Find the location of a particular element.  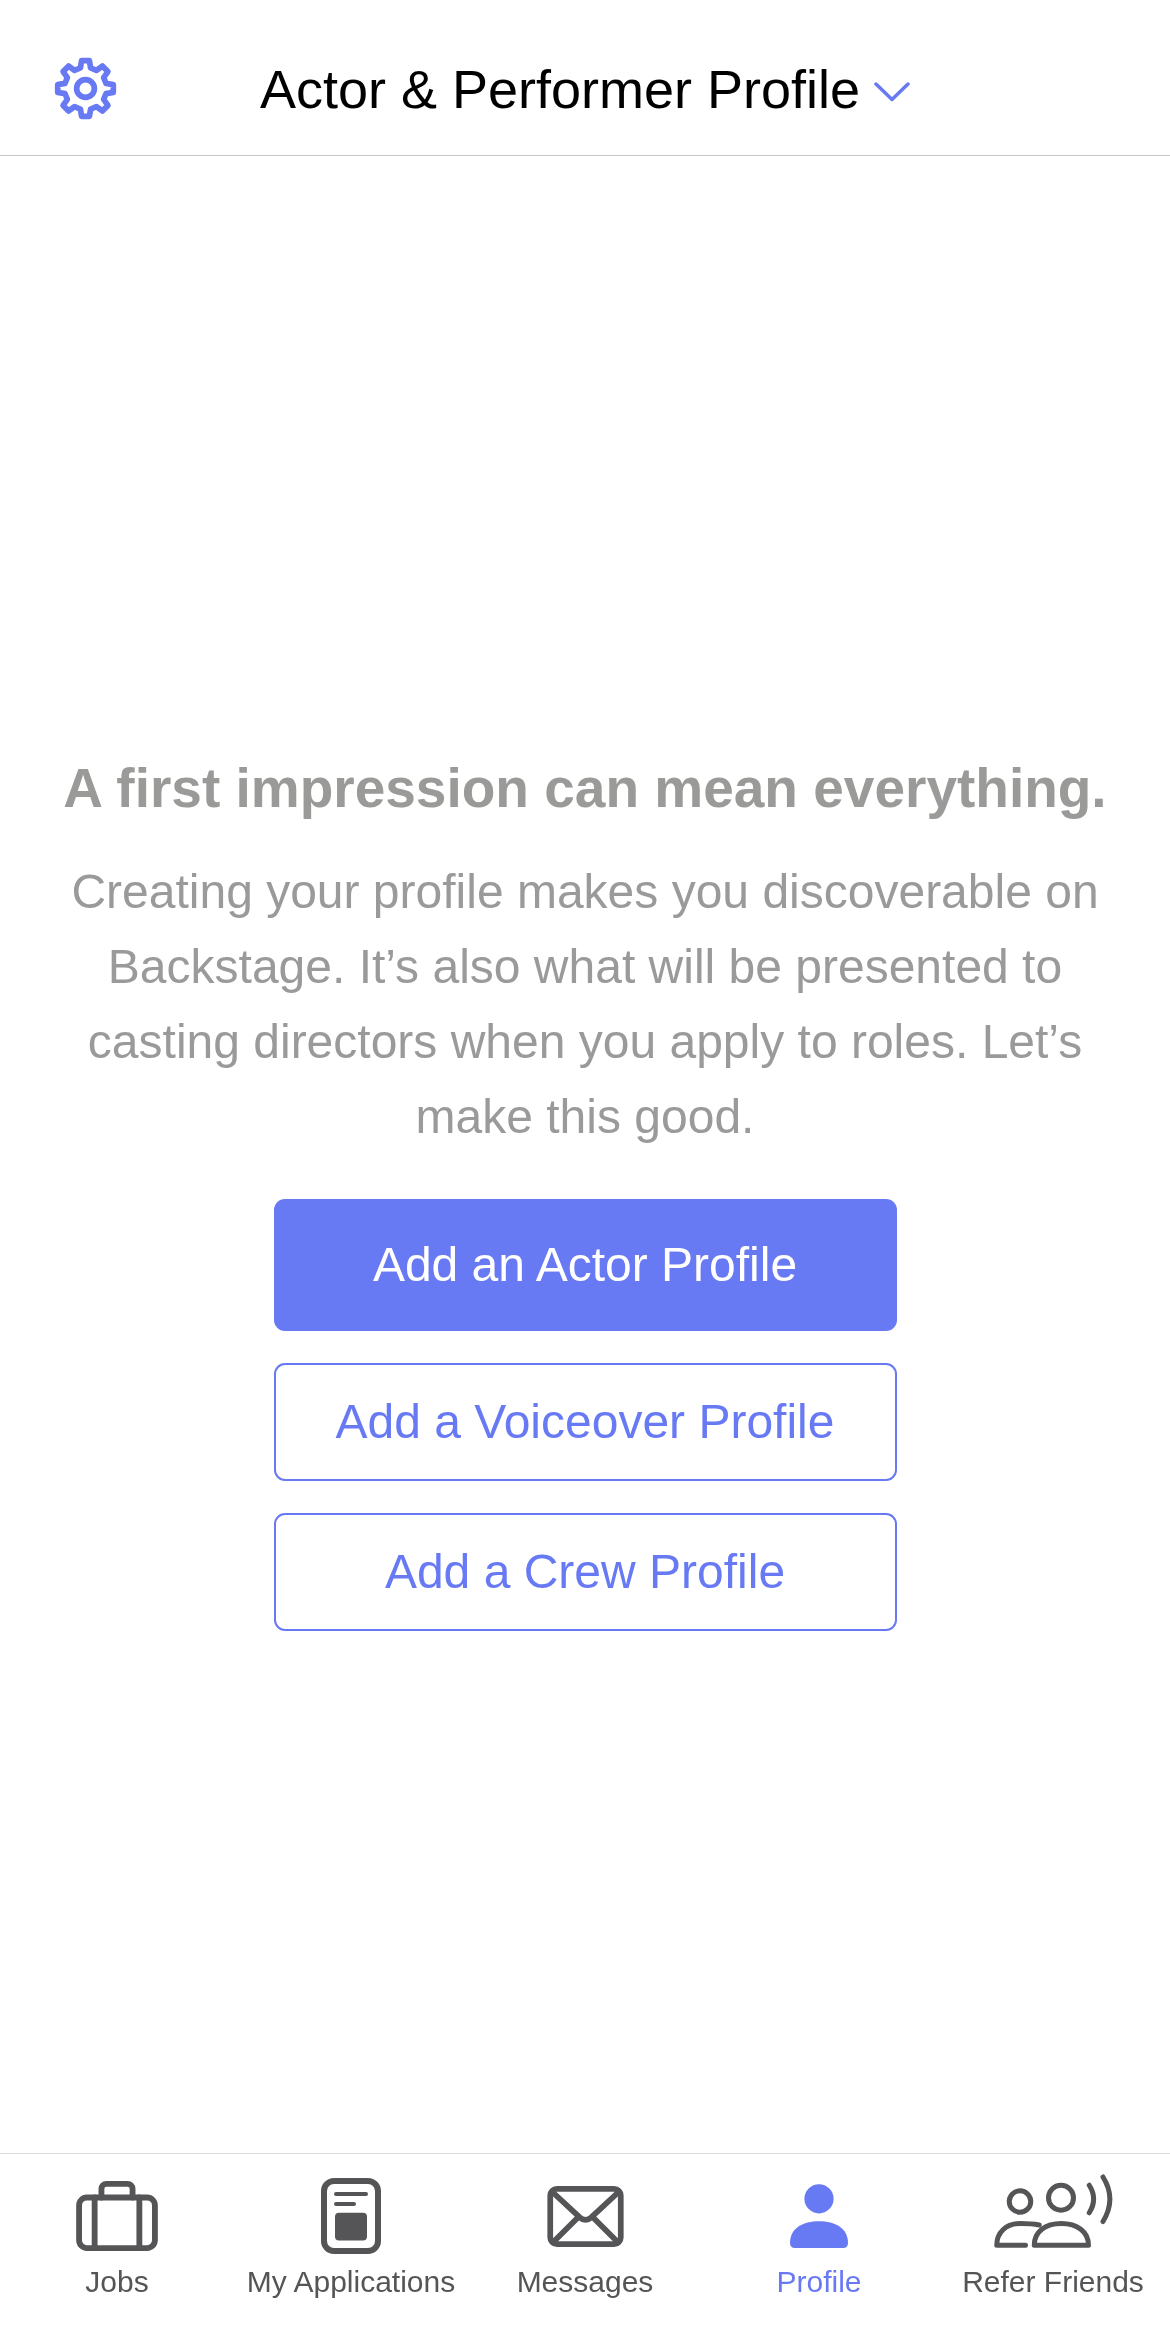

tab-bar-item: Jobs is located at coordinates (117, 2238).